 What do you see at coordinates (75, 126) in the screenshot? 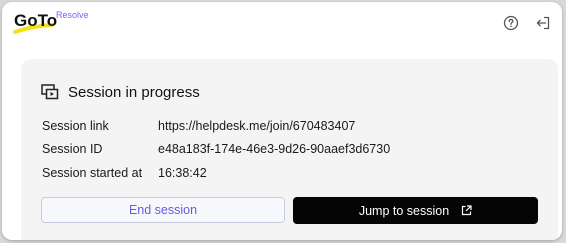
I see `session-link-label: Session link` at bounding box center [75, 126].